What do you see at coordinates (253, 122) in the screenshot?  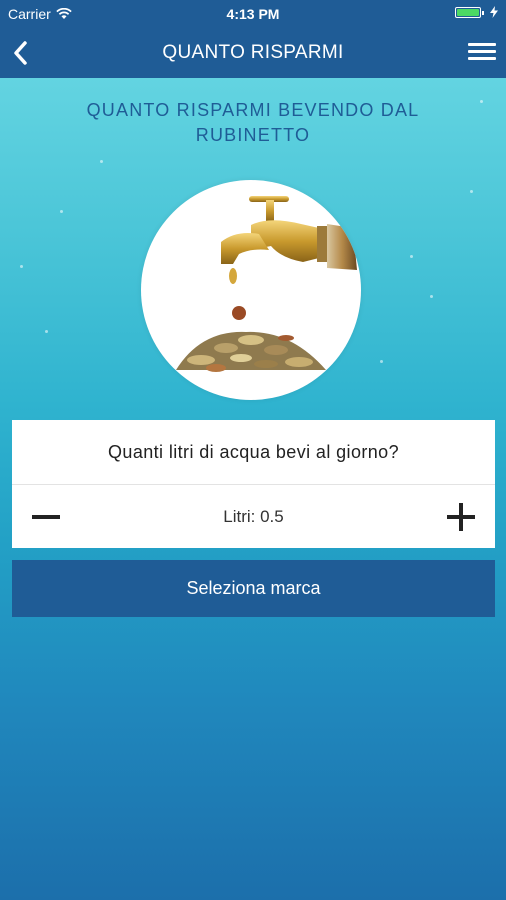 I see `headline: QUANTO RISPARMI BEVENDO DAL RUBINETTO` at bounding box center [253, 122].